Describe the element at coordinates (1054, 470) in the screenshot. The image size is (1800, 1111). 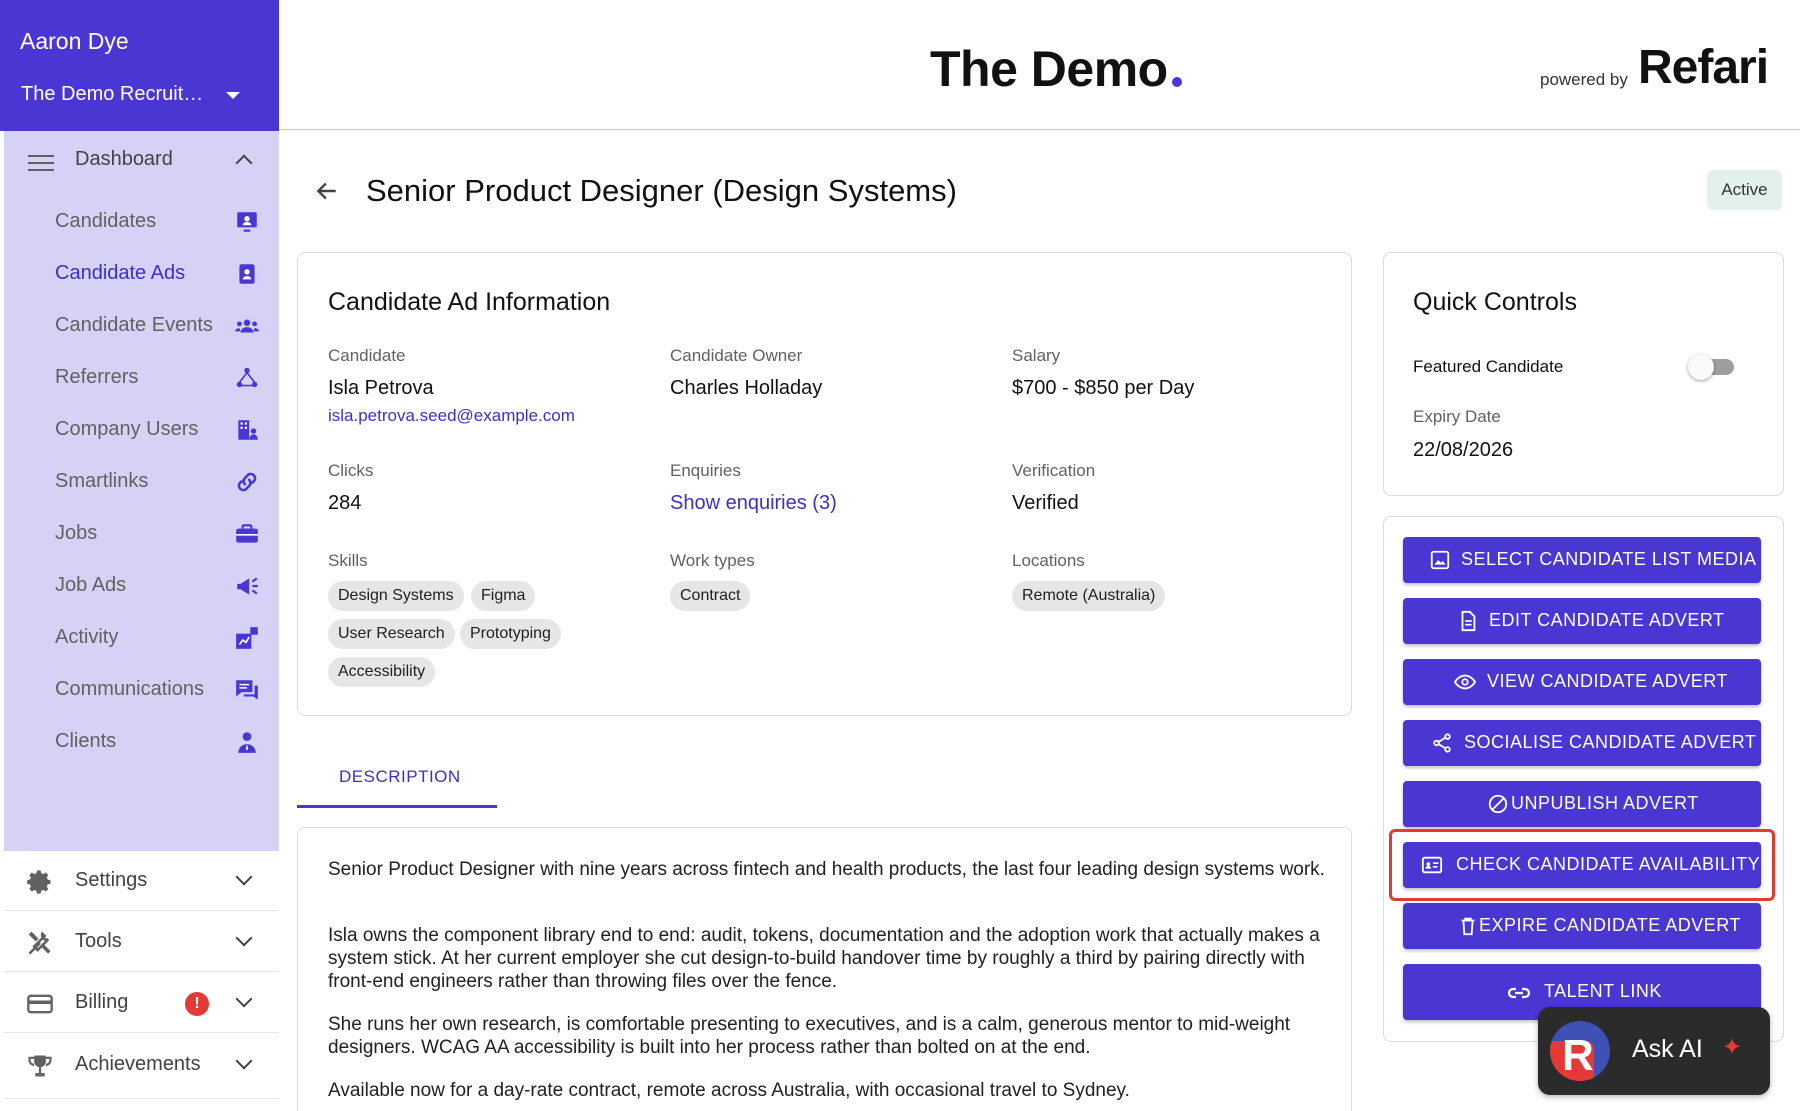
I see `verification-label: Verification` at that location.